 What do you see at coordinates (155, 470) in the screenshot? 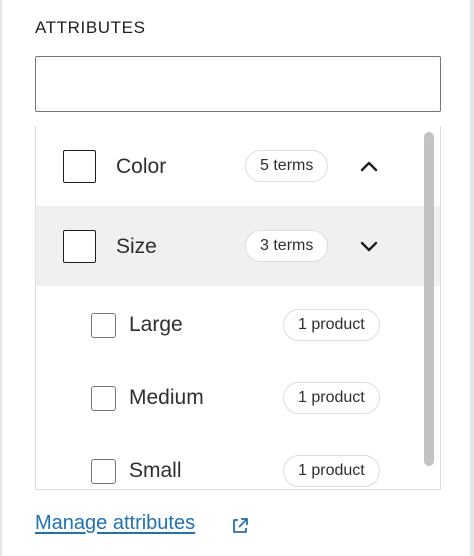
I see `term-label-small: Small` at bounding box center [155, 470].